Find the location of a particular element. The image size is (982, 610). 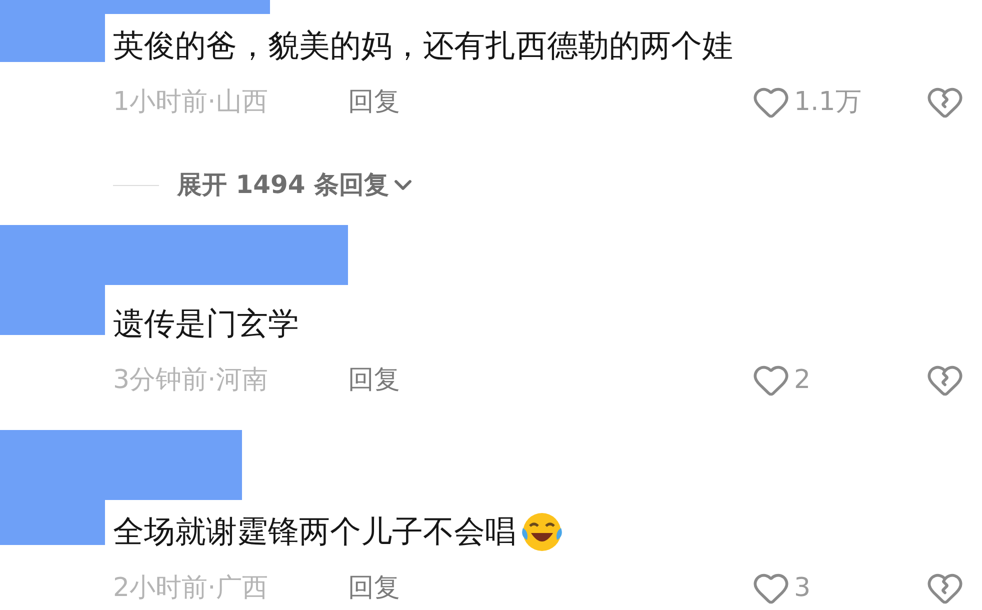

comment-text: 英俊的爸，貌美的妈，还有扎西德勒的两个娃 is located at coordinates (423, 46).